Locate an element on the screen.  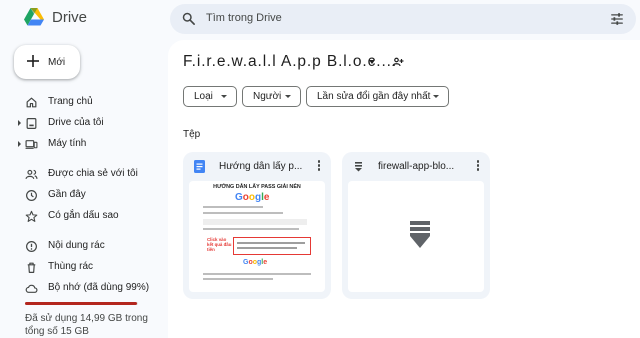
preview-highlight-box is located at coordinates (272, 246).